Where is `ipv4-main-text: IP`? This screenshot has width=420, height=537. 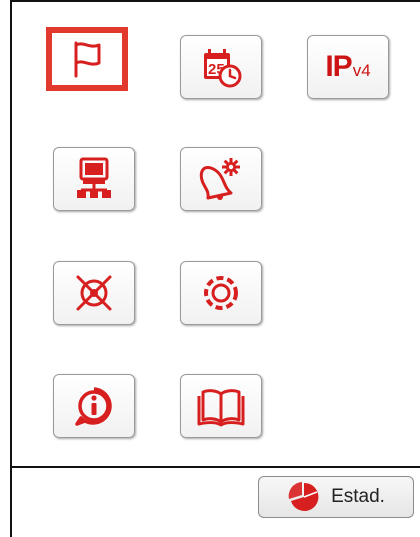
ipv4-main-text: IP is located at coordinates (338, 66).